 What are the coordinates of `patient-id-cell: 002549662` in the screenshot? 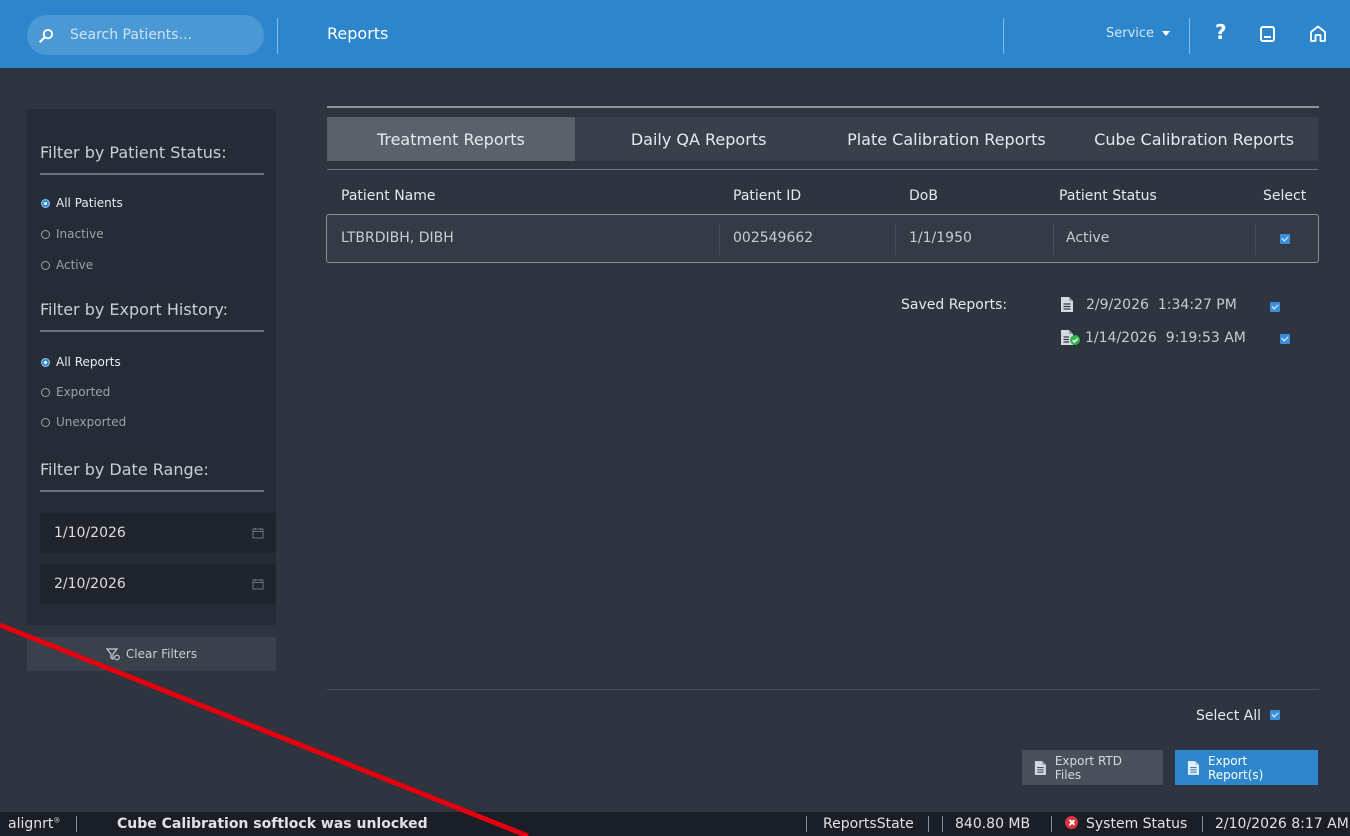 It's located at (773, 238).